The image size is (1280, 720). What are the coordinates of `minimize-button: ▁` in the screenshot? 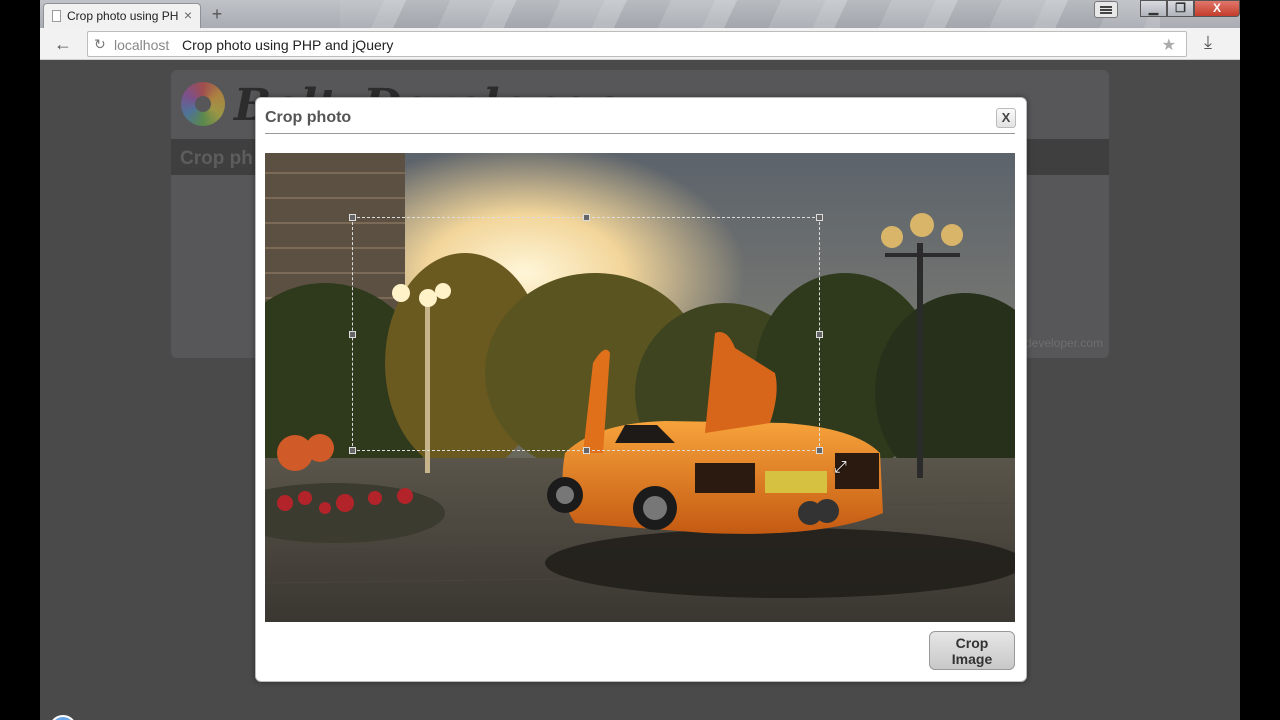 It's located at (1153, 8).